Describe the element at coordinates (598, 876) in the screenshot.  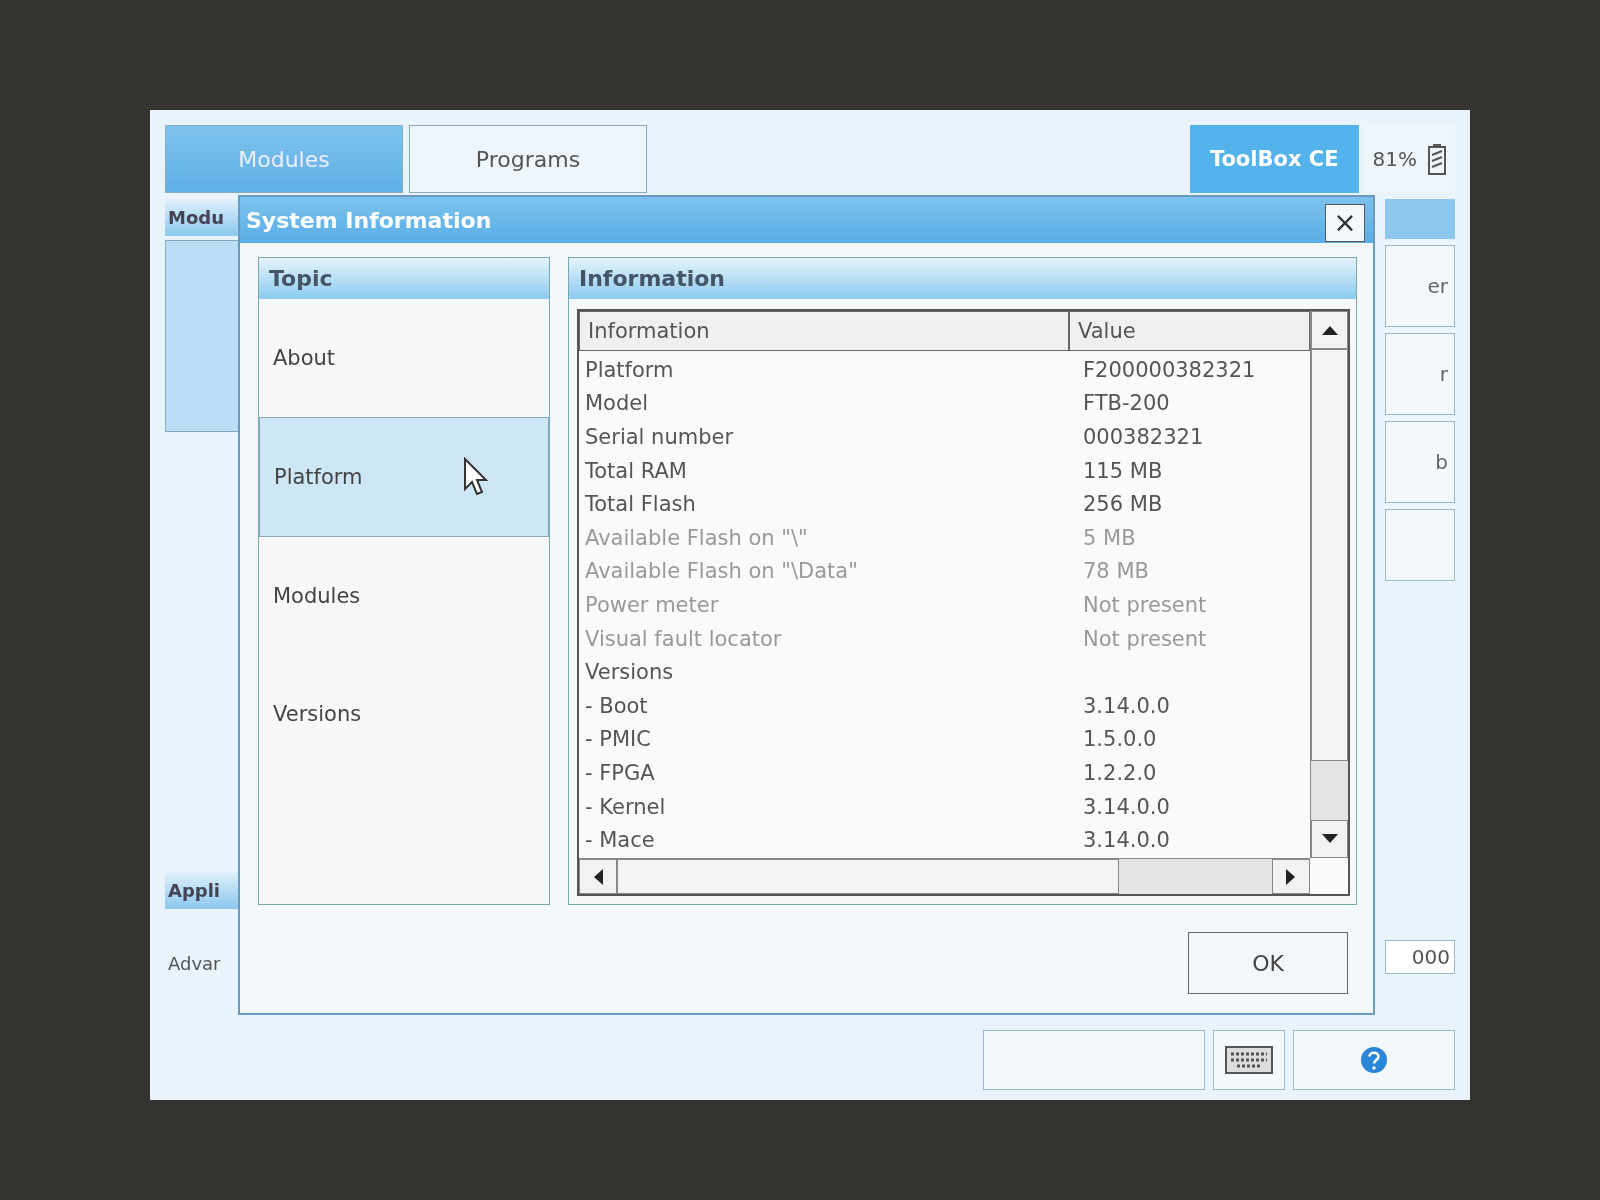
I see `left-arrow-icon` at that location.